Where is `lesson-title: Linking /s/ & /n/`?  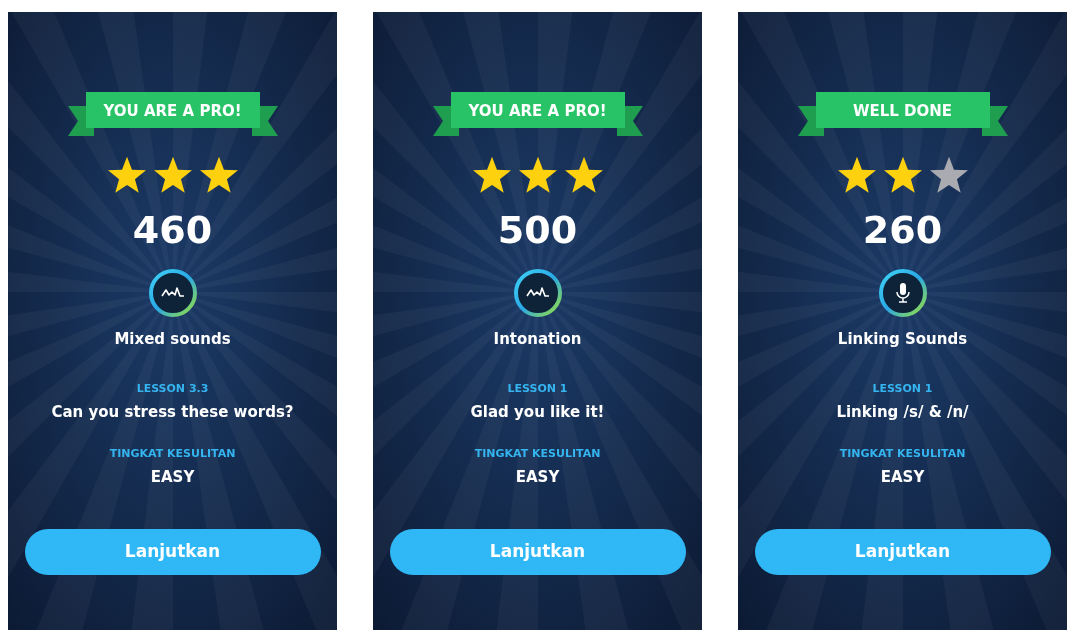 lesson-title: Linking /s/ & /n/ is located at coordinates (902, 412).